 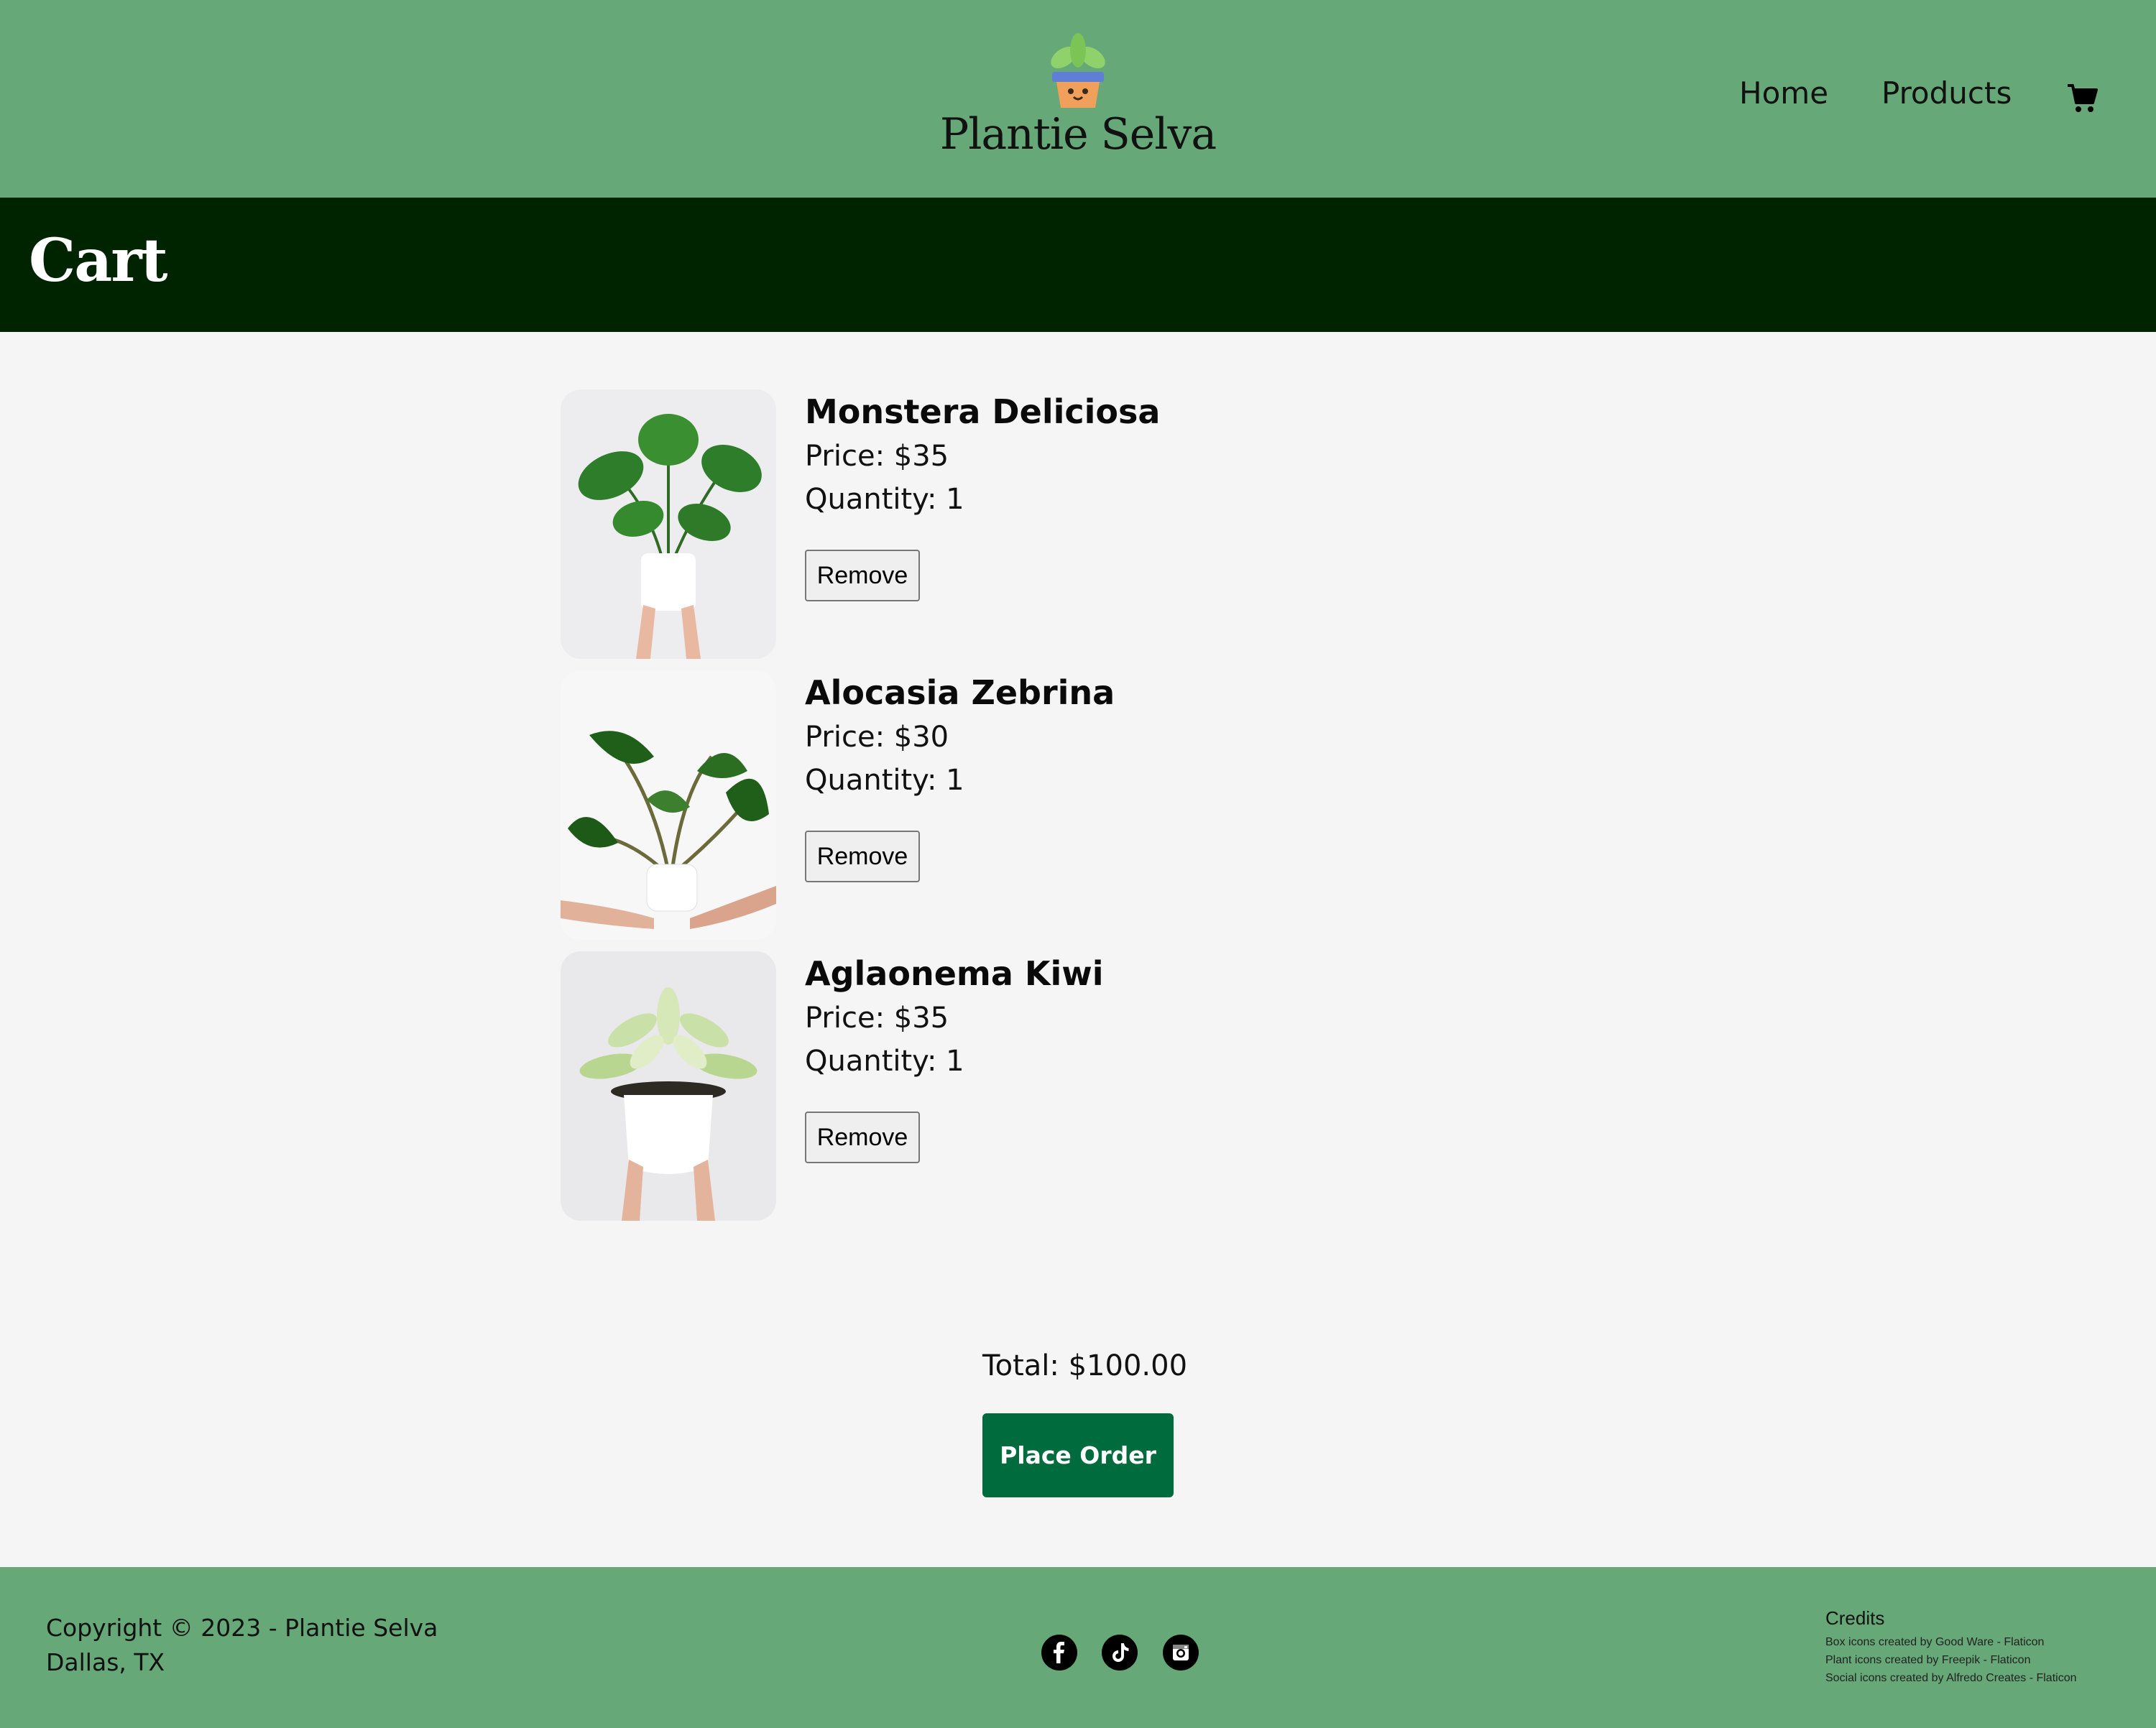 I want to click on item-name: Monstera Deliciosa, so click(x=983, y=411).